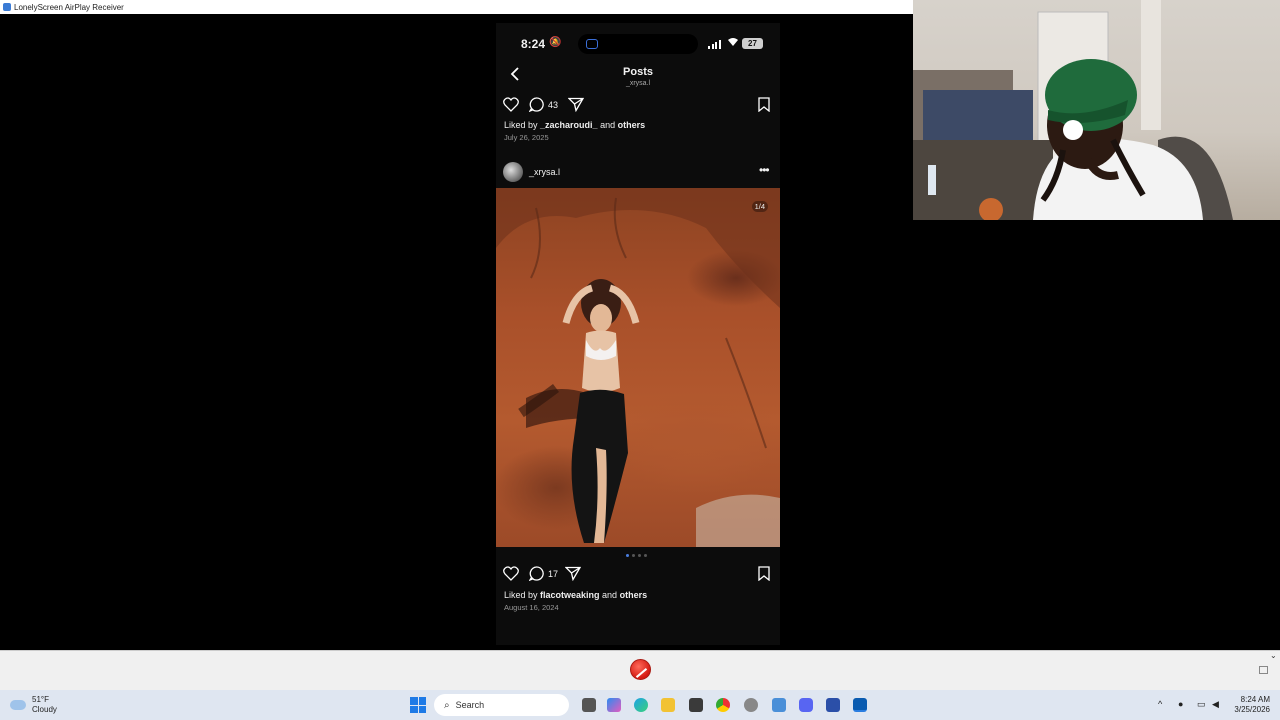 This screenshot has height=720, width=1280. I want to click on post-username: _xrysa.l, so click(544, 172).